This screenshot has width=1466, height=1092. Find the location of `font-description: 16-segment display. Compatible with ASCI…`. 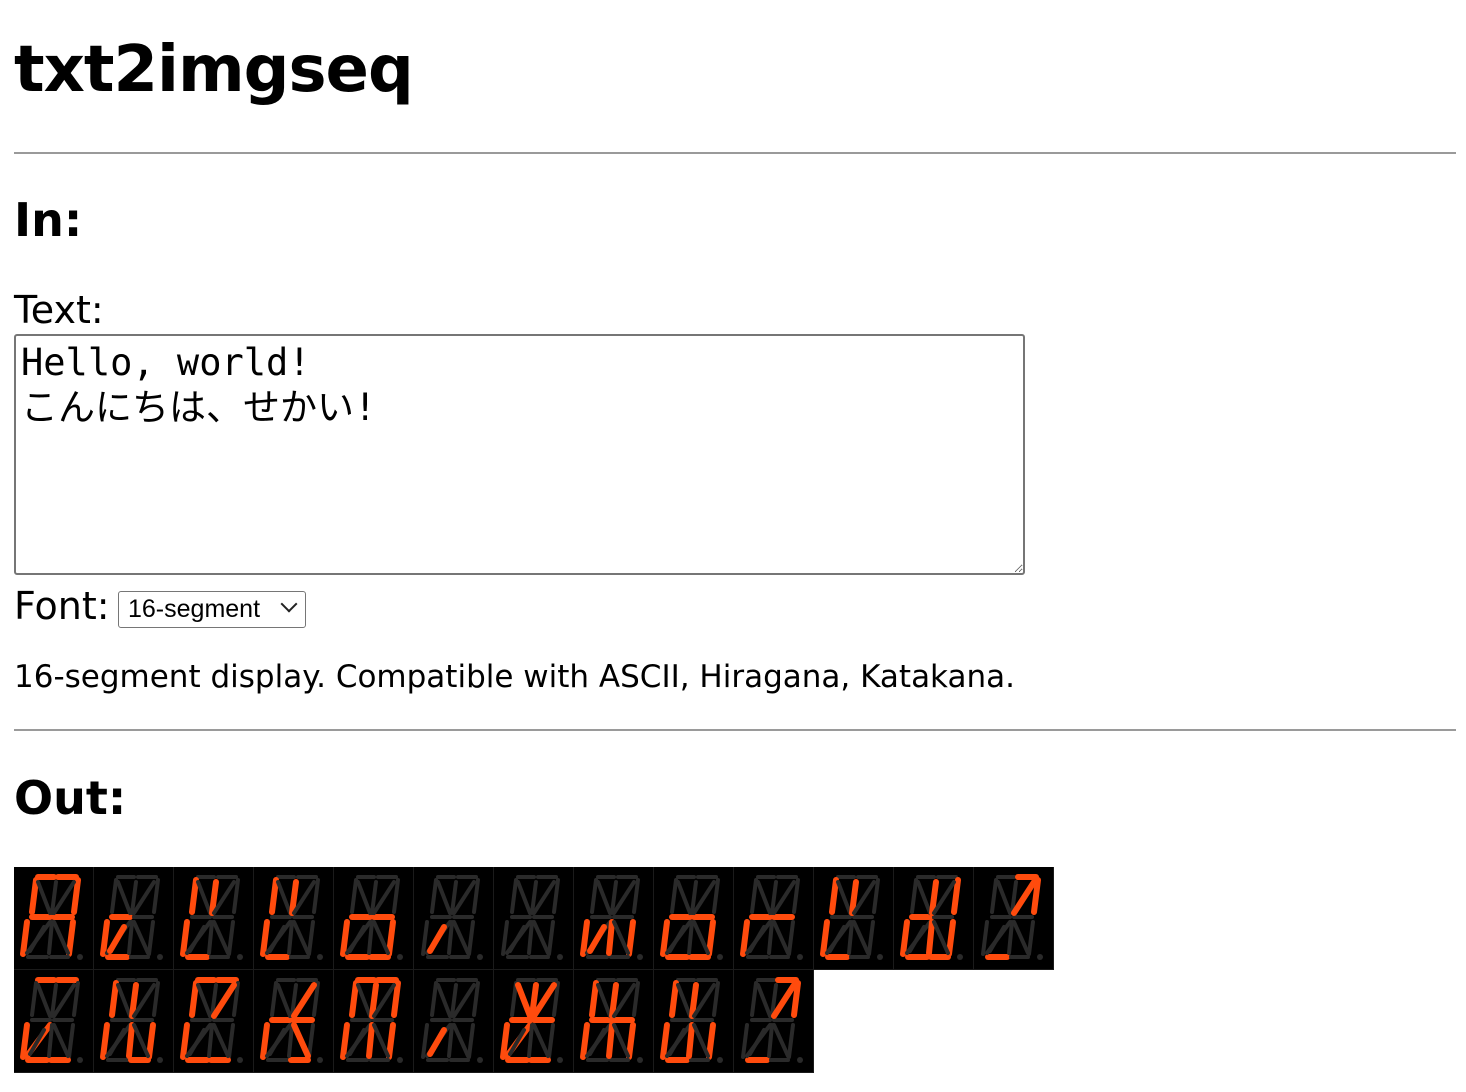

font-description: 16-segment display. Compatible with ASCI… is located at coordinates (514, 677).